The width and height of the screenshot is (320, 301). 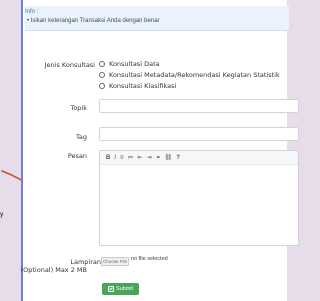 I want to click on radio-label: Konsultasi Data, so click(x=134, y=64).